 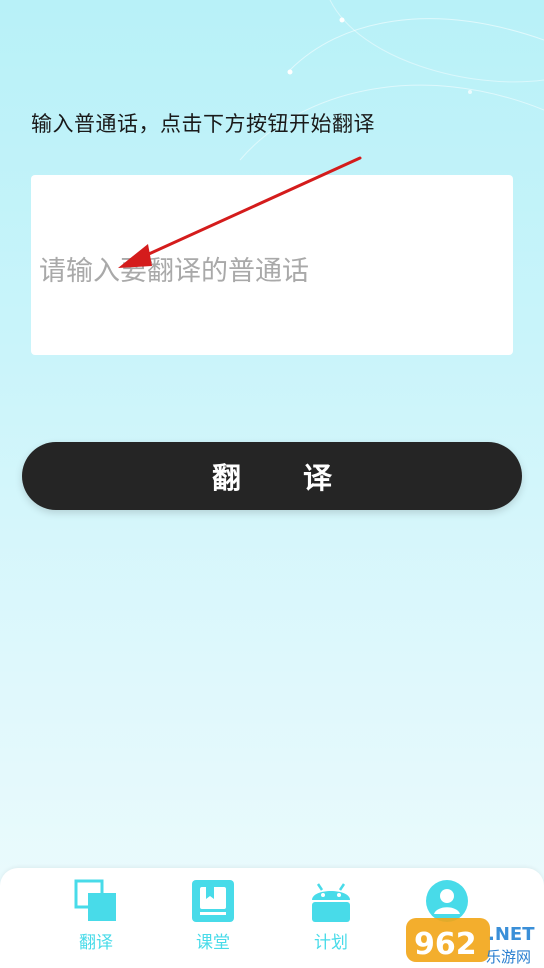 What do you see at coordinates (272, 476) in the screenshot?
I see `translate-button: 翻译` at bounding box center [272, 476].